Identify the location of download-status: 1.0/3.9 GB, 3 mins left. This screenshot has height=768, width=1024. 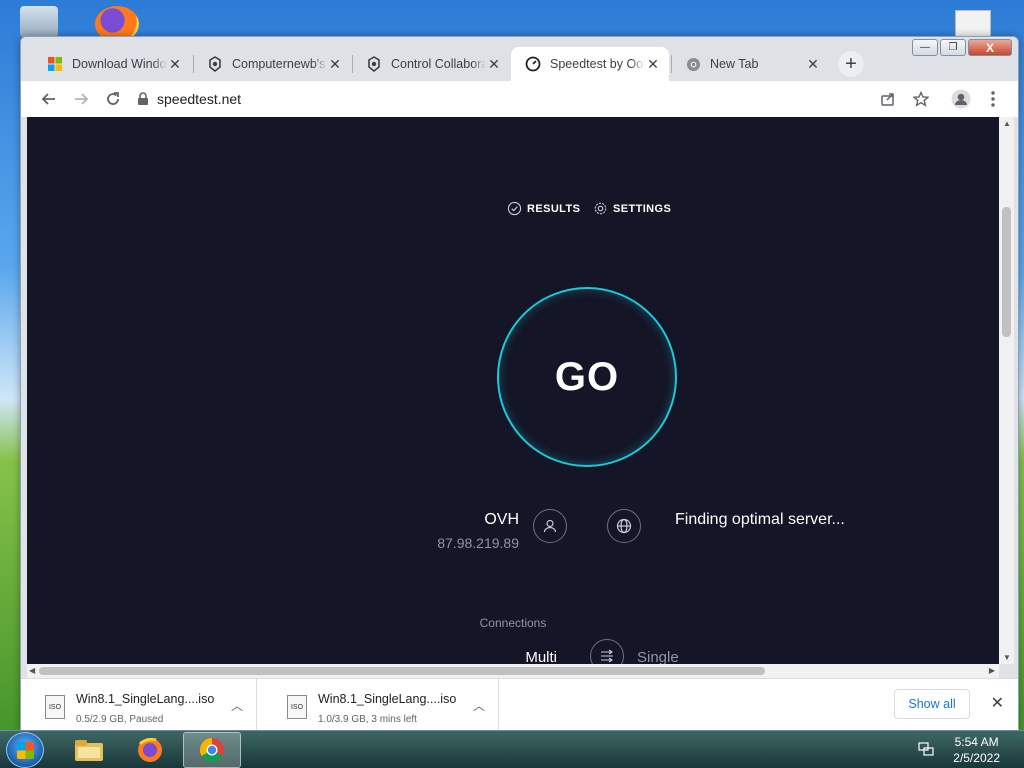
(367, 719).